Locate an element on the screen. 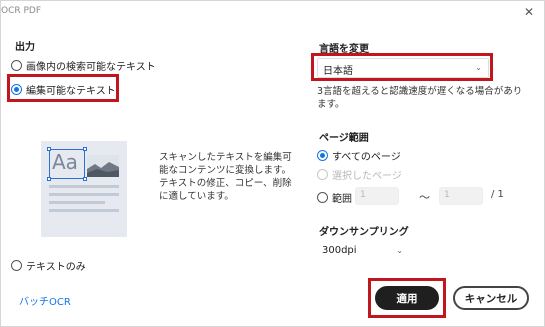  close-icon: ✕ is located at coordinates (529, 12).